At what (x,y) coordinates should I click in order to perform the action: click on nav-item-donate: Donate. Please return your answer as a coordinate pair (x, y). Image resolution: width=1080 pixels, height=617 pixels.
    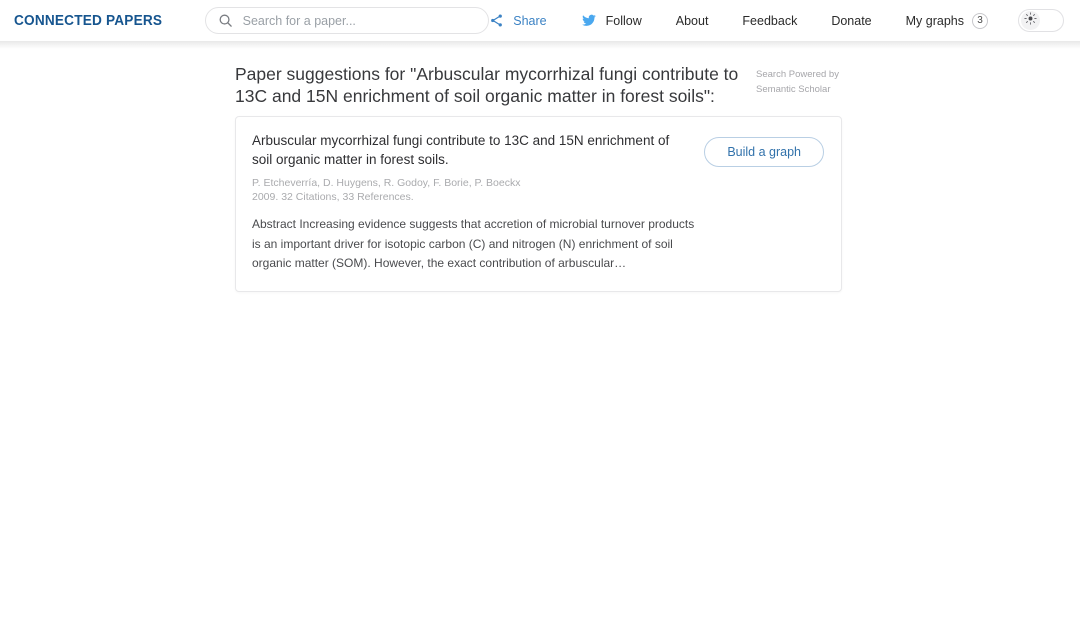
    Looking at the image, I should click on (851, 21).